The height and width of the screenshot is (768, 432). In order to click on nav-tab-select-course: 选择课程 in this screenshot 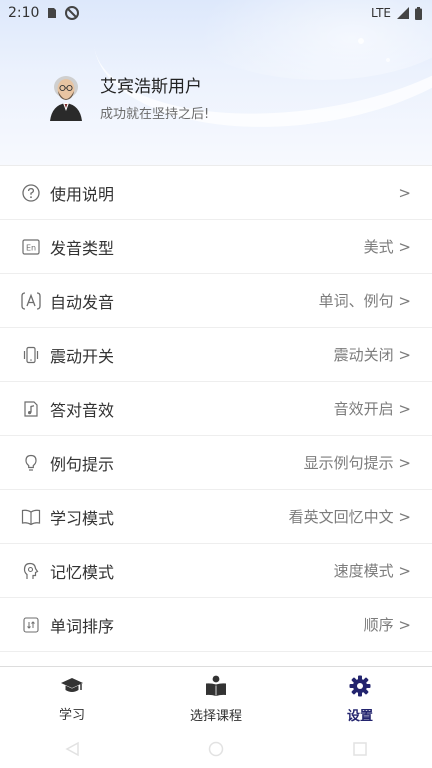, I will do `click(216, 699)`.